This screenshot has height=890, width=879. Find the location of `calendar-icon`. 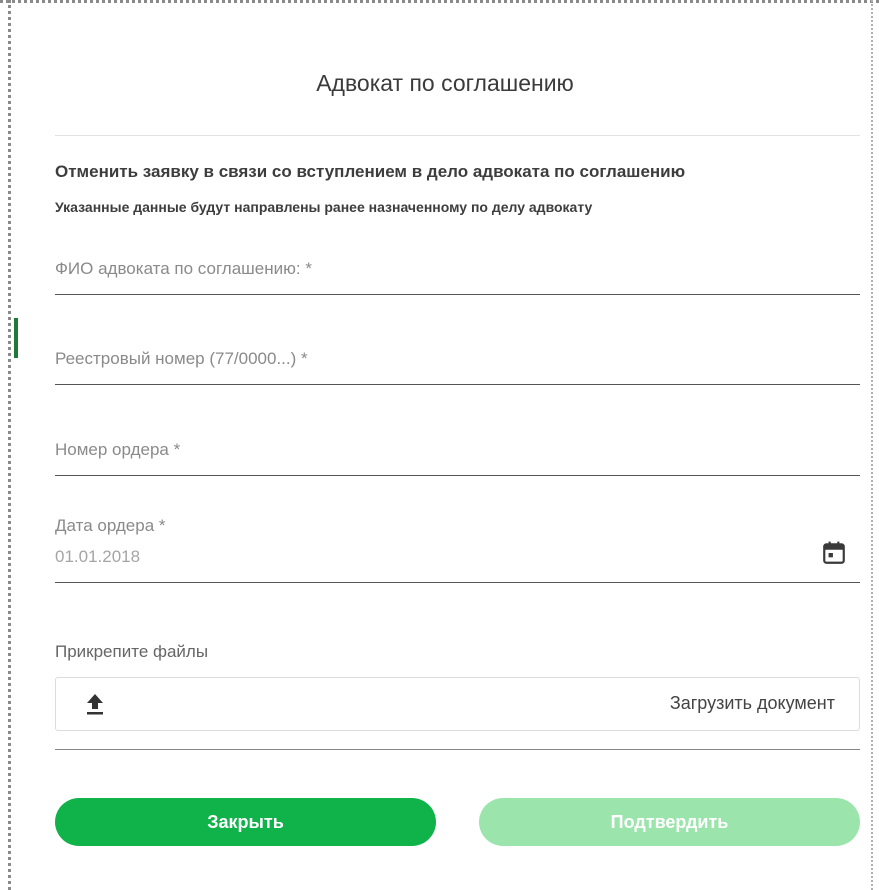

calendar-icon is located at coordinates (834, 553).